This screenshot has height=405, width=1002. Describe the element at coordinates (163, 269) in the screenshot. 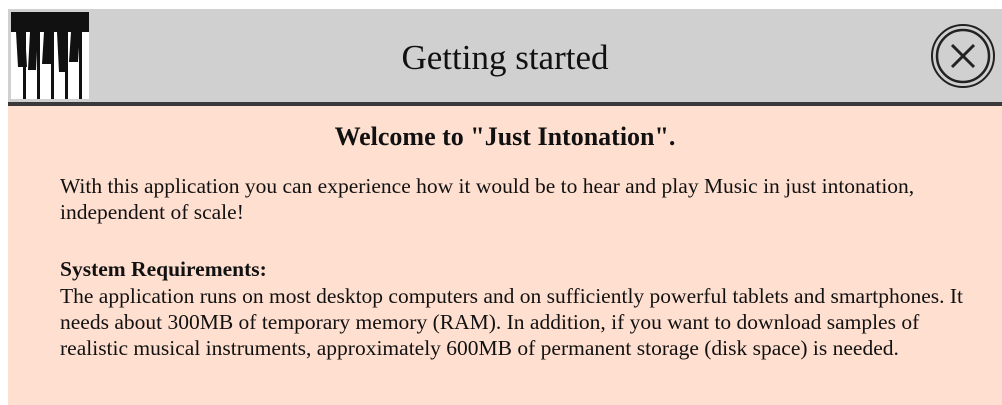

I see `requirements-heading: System Requirements:` at that location.